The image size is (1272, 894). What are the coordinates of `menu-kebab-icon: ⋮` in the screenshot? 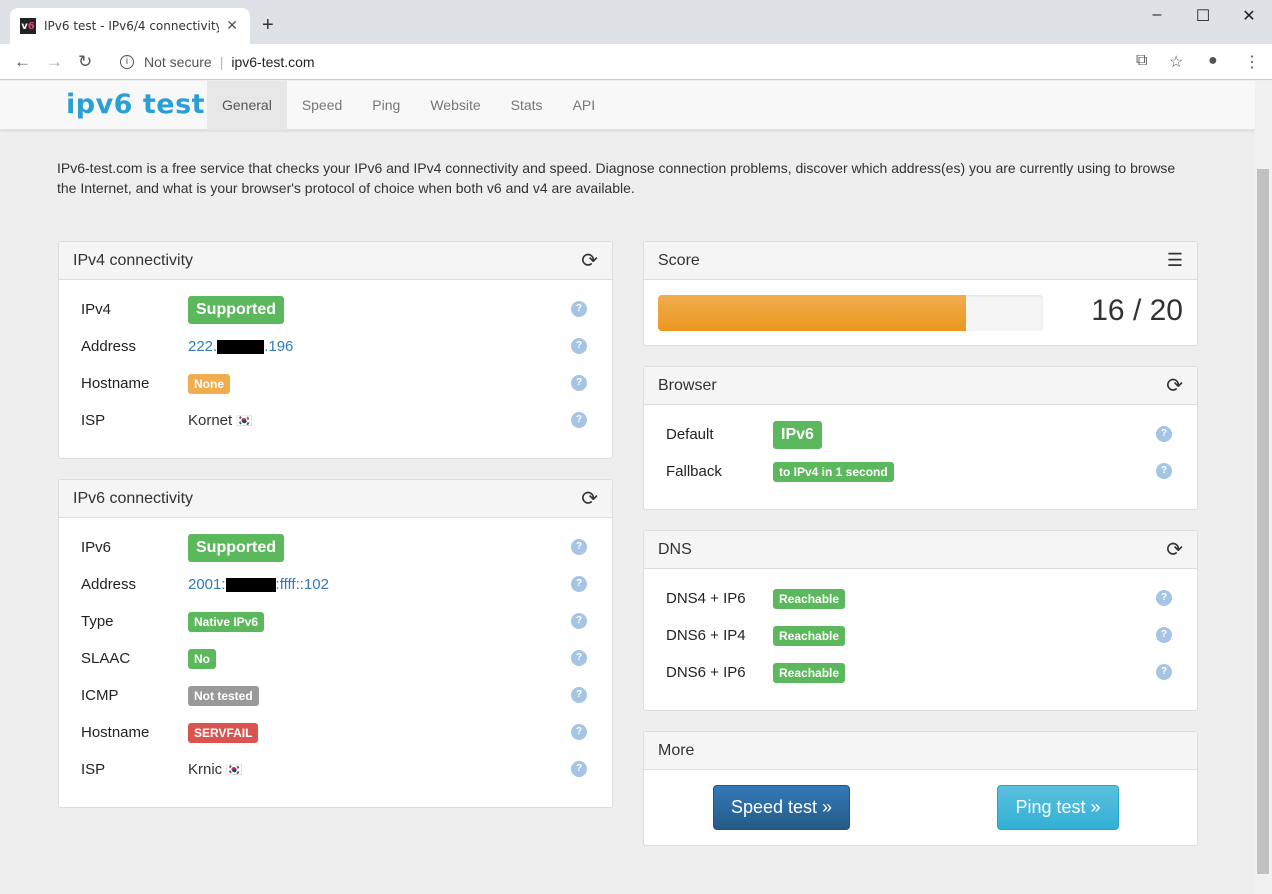 It's located at (1252, 62).